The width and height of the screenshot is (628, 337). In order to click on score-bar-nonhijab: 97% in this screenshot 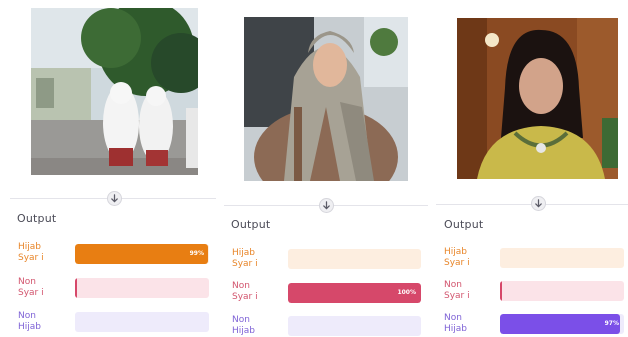, I will do `click(562, 324)`.